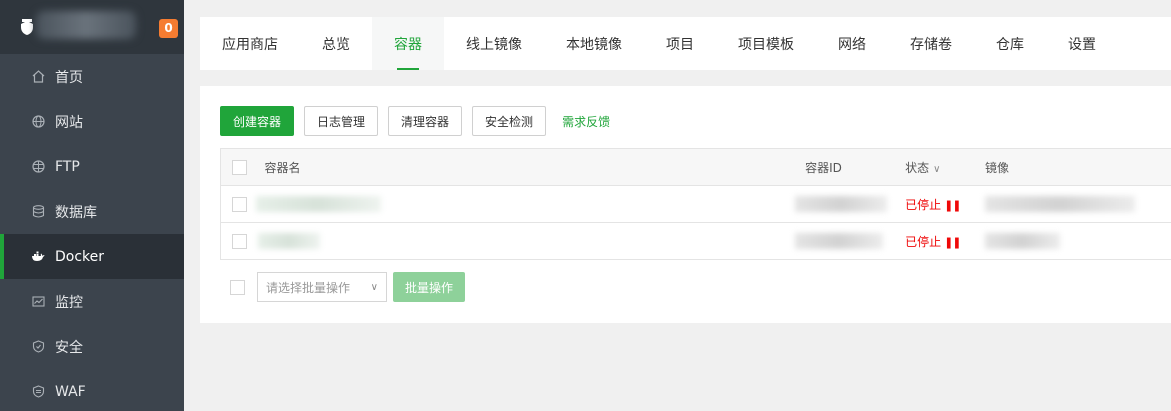  I want to click on tab-containers: 容器, so click(408, 43).